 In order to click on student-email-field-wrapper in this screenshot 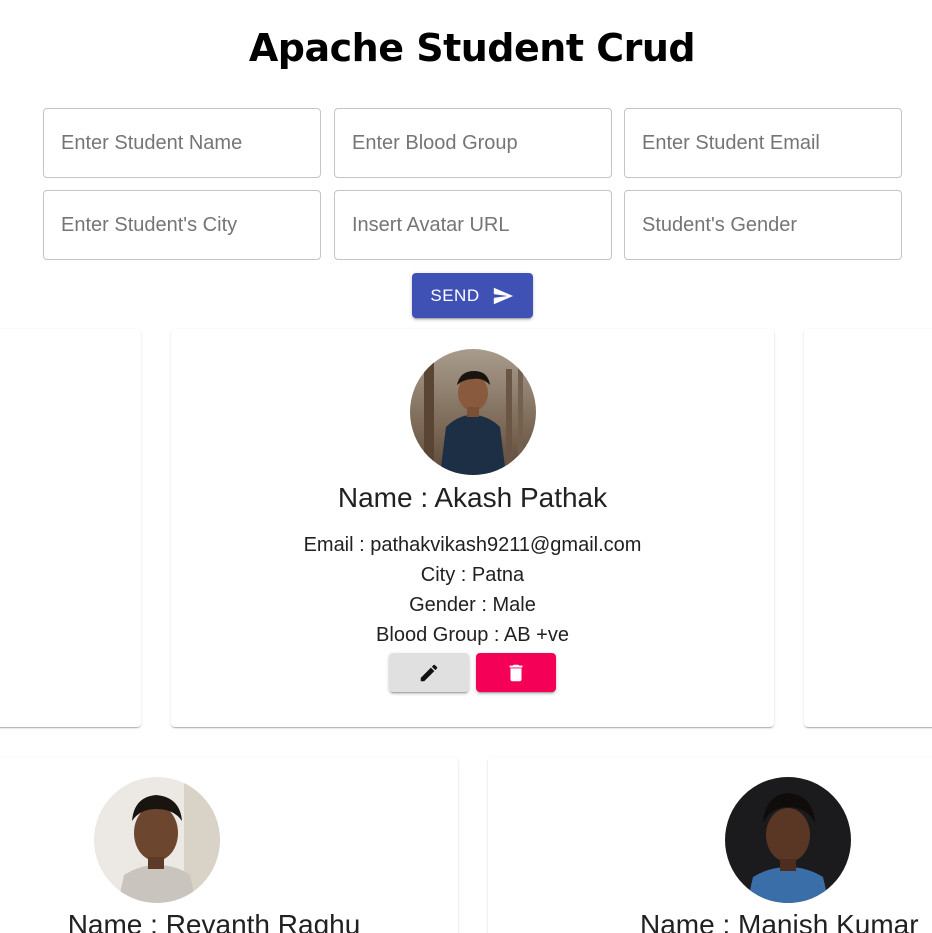, I will do `click(763, 143)`.